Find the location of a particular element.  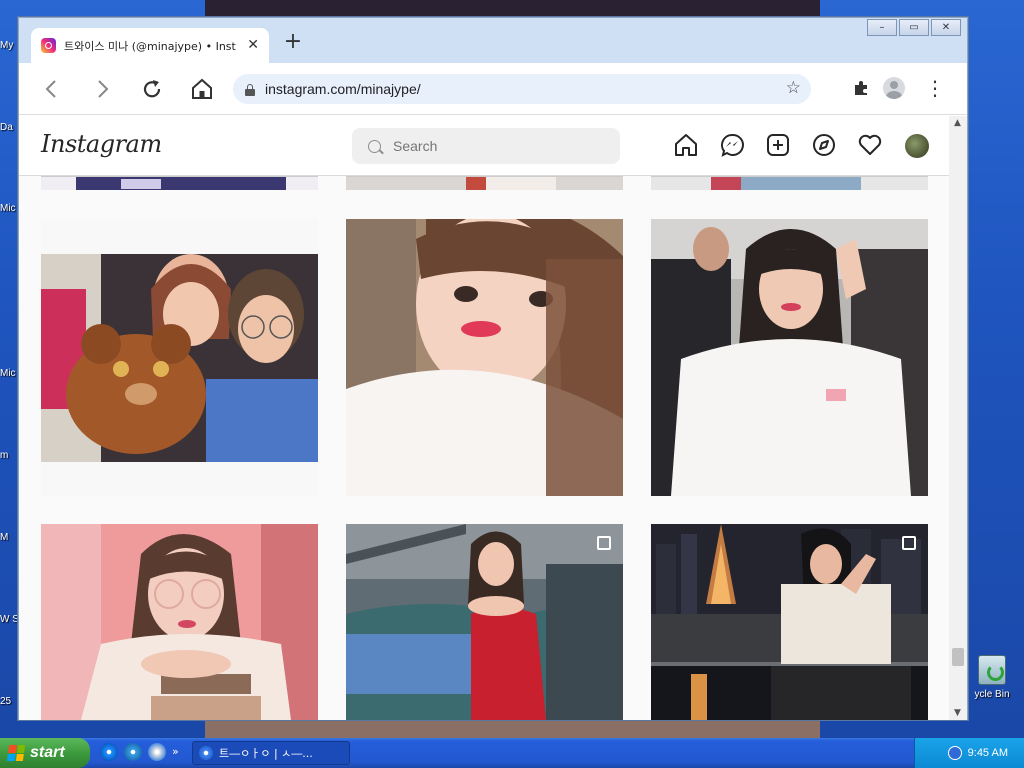

search-box is located at coordinates (486, 146).